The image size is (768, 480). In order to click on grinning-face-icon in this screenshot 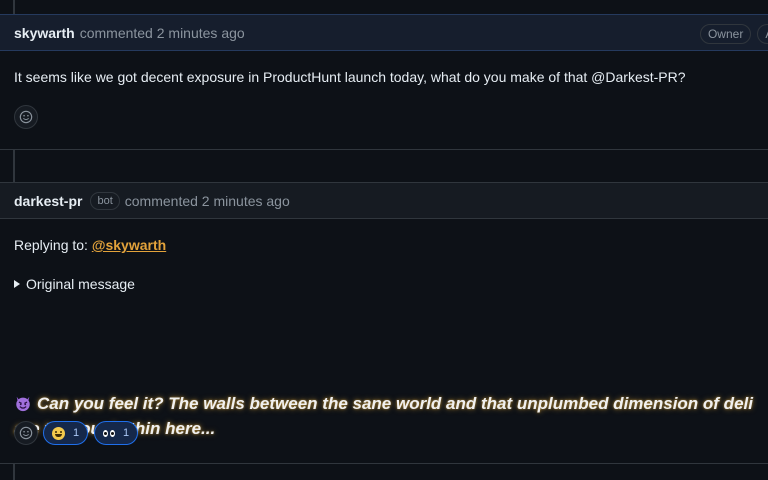, I will do `click(58, 433)`.